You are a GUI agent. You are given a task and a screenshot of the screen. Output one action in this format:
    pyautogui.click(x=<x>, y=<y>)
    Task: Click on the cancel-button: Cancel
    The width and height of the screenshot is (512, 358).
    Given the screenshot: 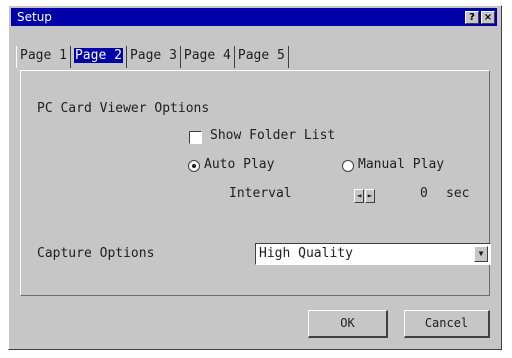 What is the action you would take?
    pyautogui.click(x=447, y=324)
    